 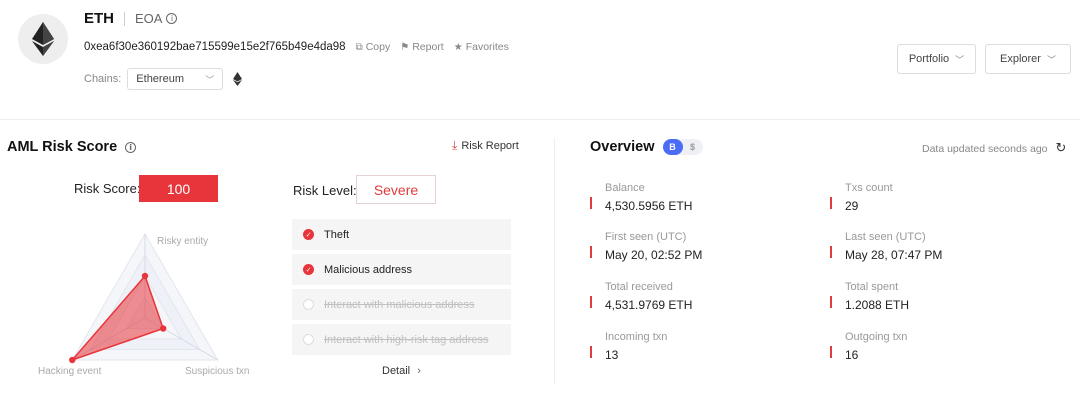 I want to click on risk-report-label: Risk Report, so click(x=490, y=145).